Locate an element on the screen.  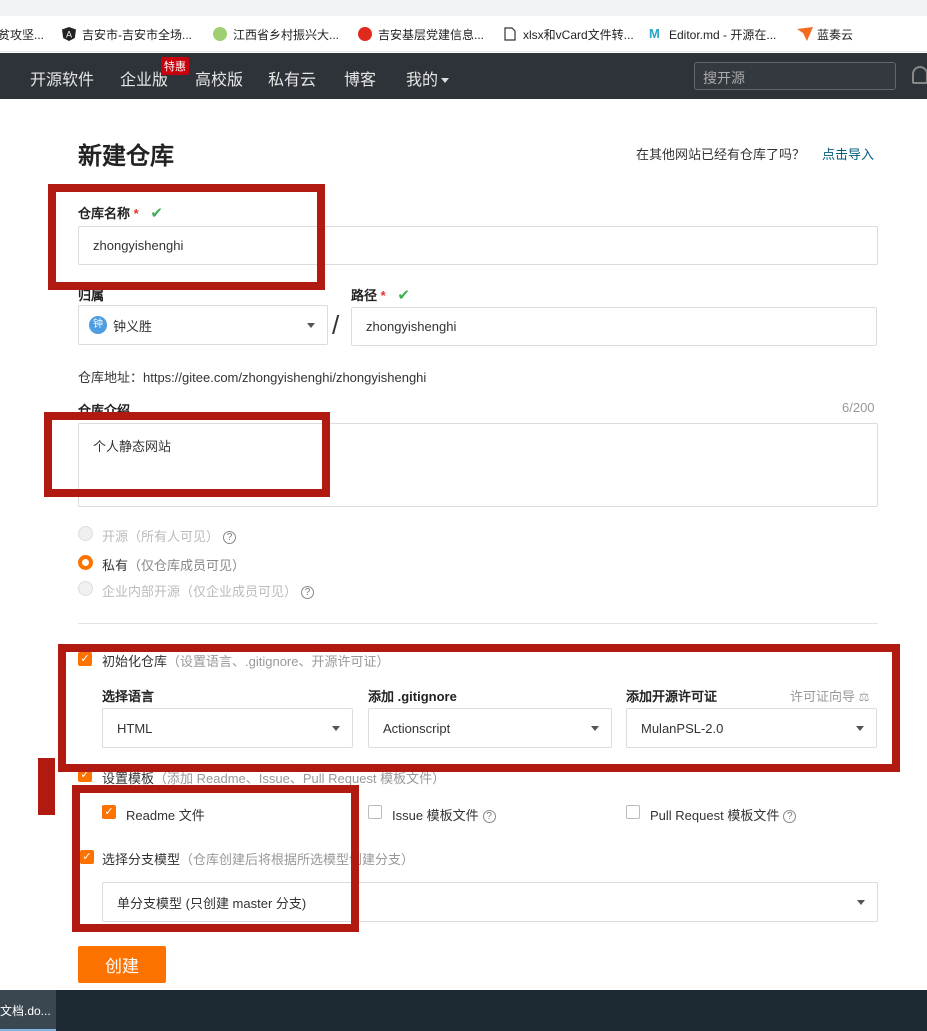
svg-text: A is located at coordinates (69, 35).